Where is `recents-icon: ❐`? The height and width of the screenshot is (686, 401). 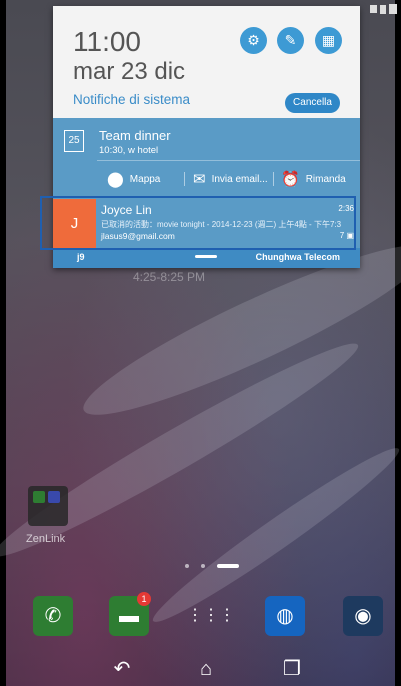
recents-icon: ❐ is located at coordinates (292, 669).